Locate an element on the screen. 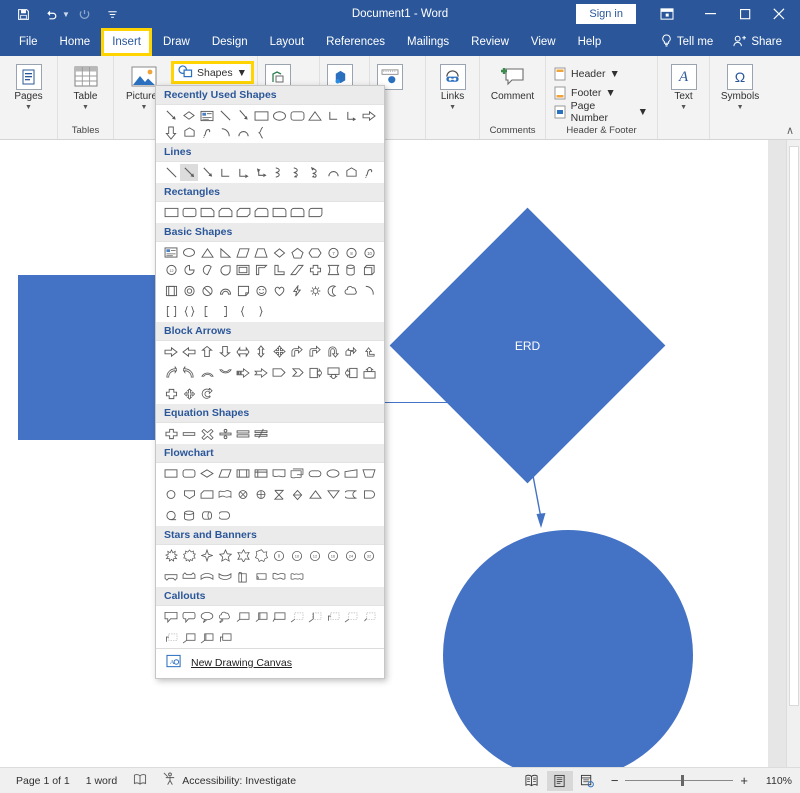  connector-curved-arrow-icon is located at coordinates (297, 172).